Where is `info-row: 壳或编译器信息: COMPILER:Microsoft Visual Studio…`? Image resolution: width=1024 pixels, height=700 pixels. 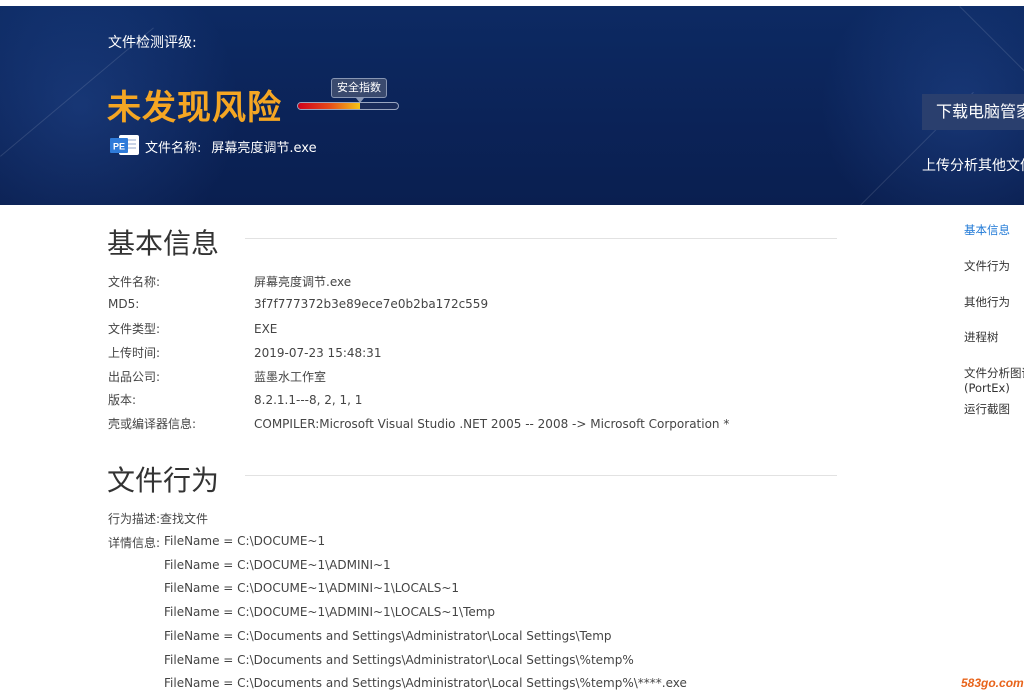
info-row: 壳或编译器信息: COMPILER:Microsoft Visual Studio… is located at coordinates (418, 423).